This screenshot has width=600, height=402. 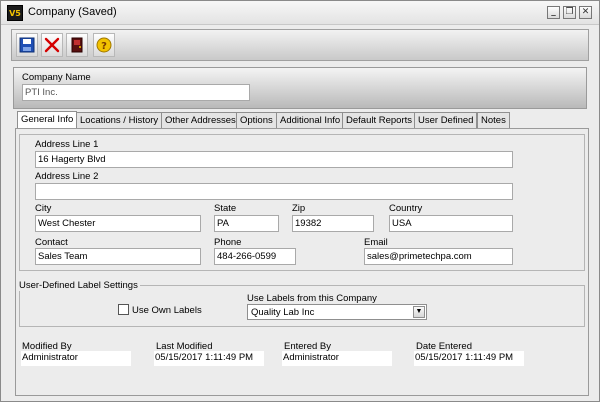 What do you see at coordinates (312, 298) in the screenshot?
I see `labels-from-company-label: Use Labels from this Company` at bounding box center [312, 298].